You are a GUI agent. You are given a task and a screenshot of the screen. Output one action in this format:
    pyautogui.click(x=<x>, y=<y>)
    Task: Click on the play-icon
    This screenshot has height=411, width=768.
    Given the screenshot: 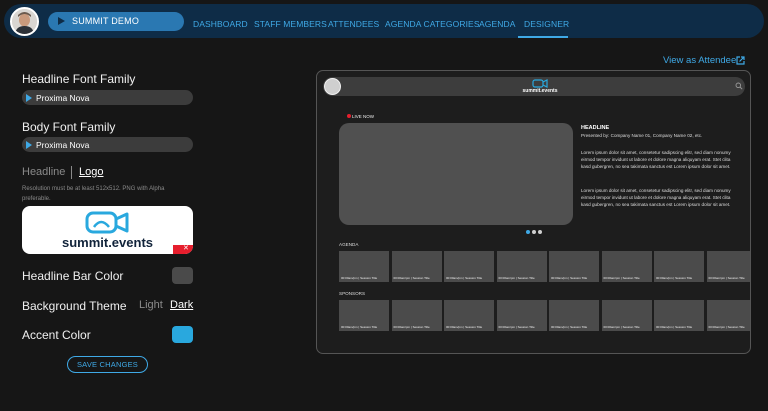 What is the action you would take?
    pyautogui.click(x=61, y=21)
    